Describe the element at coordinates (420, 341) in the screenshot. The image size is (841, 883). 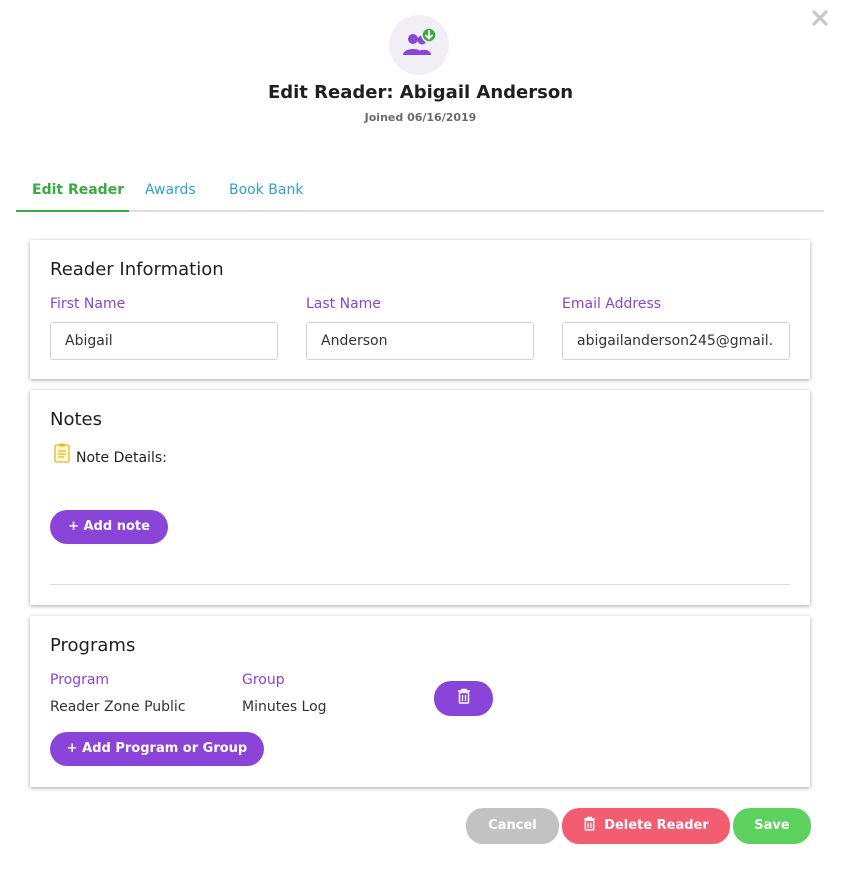
I see `last-name-field: Anderson` at that location.